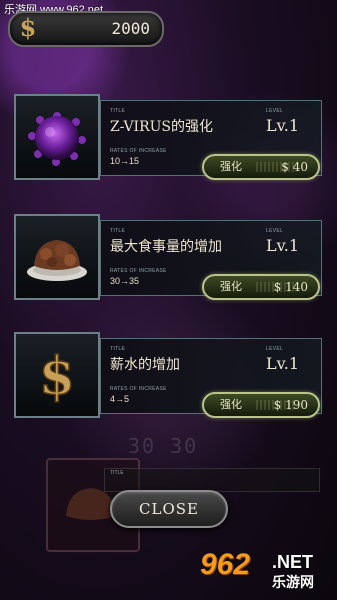 Image resolution: width=337 pixels, height=600 pixels. I want to click on upgrade-rates: 10→15, so click(125, 161).